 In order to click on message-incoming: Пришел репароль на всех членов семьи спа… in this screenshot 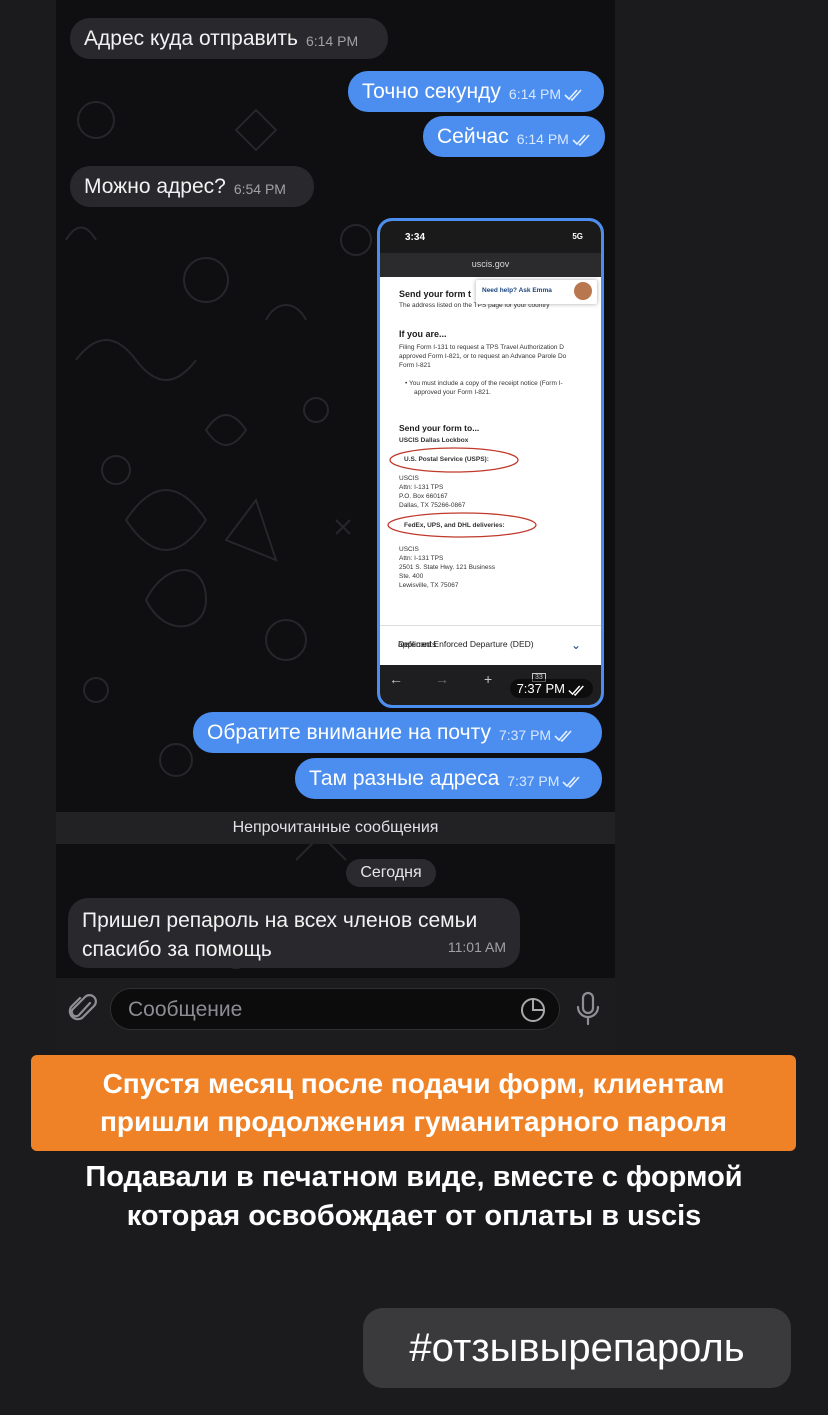, I will do `click(294, 933)`.